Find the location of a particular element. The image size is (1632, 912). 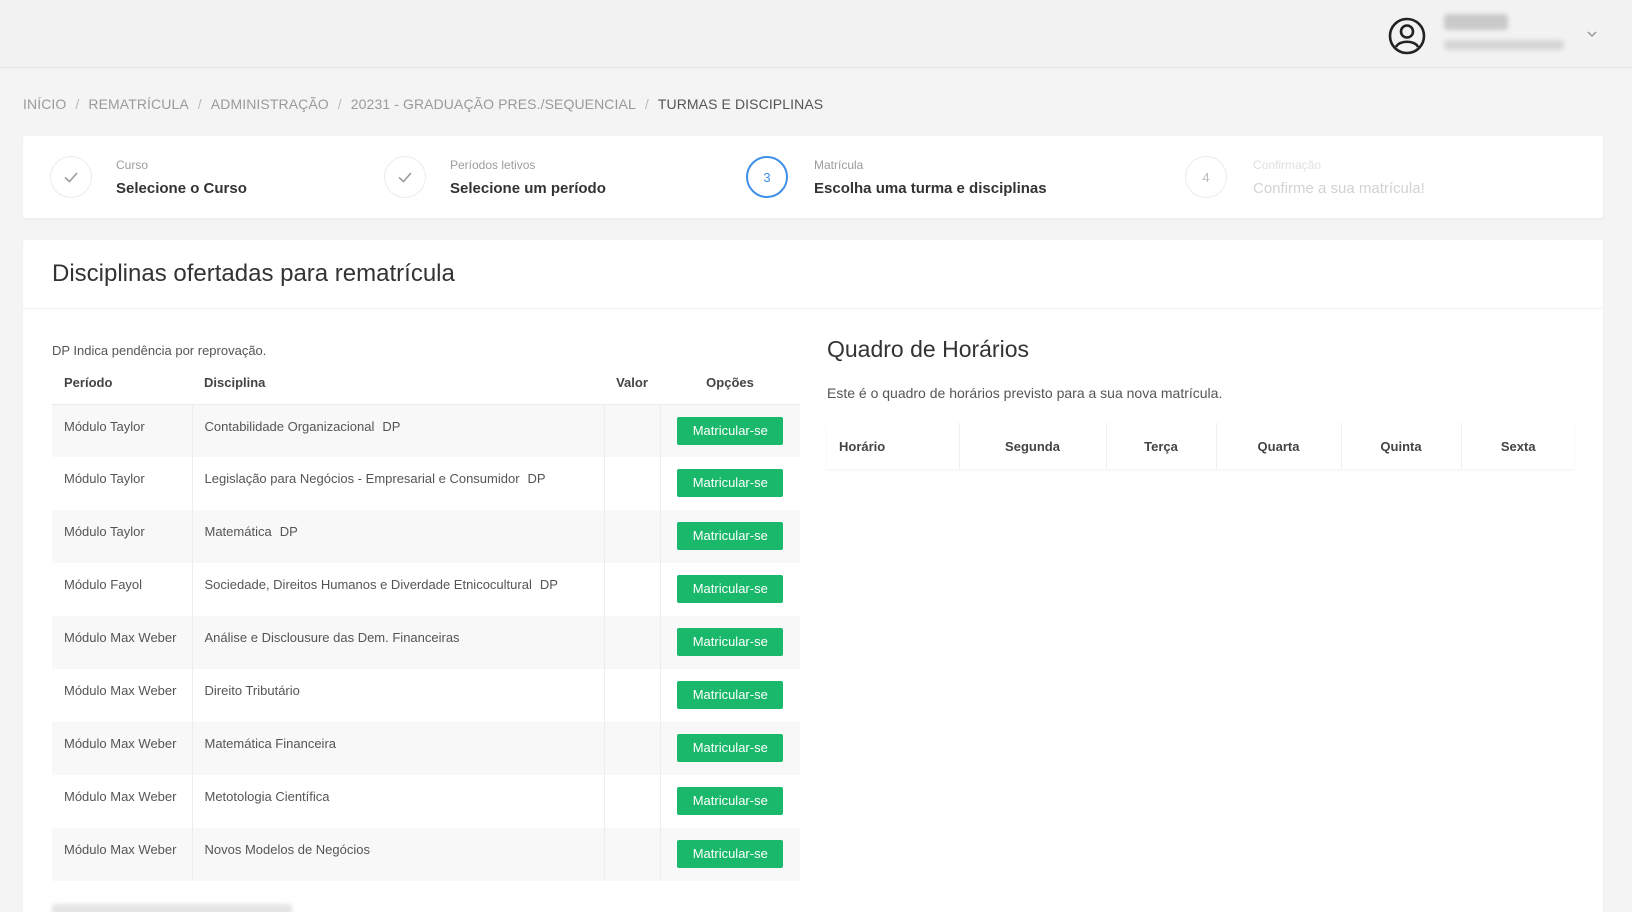

step-label: Selecione o Curso is located at coordinates (181, 188).